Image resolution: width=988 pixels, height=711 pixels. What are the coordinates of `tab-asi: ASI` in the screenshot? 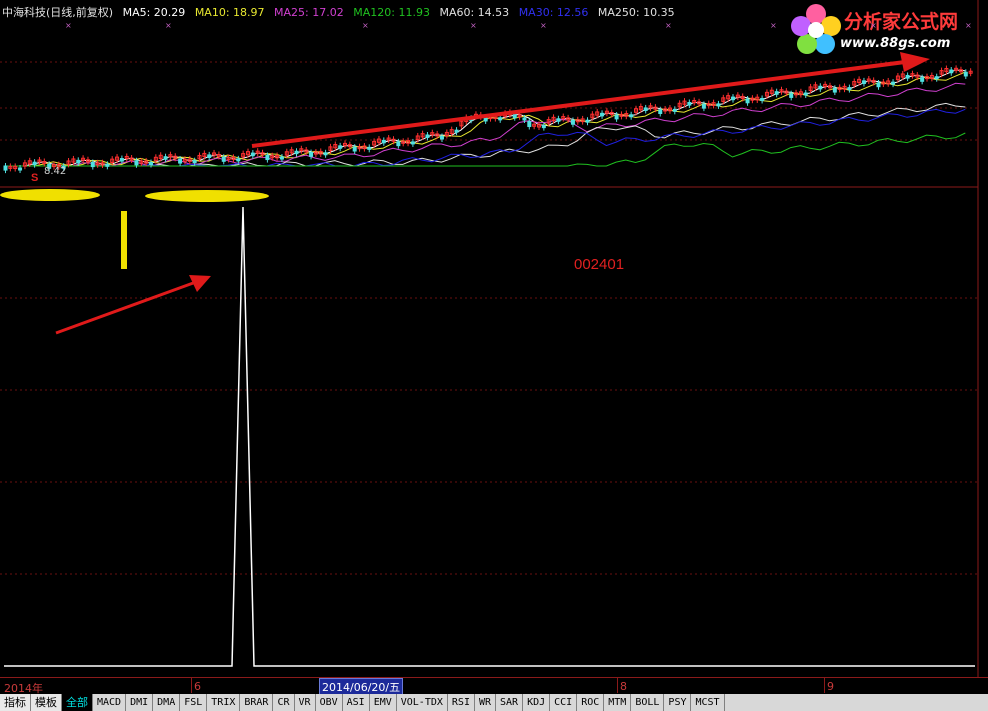 It's located at (356, 702).